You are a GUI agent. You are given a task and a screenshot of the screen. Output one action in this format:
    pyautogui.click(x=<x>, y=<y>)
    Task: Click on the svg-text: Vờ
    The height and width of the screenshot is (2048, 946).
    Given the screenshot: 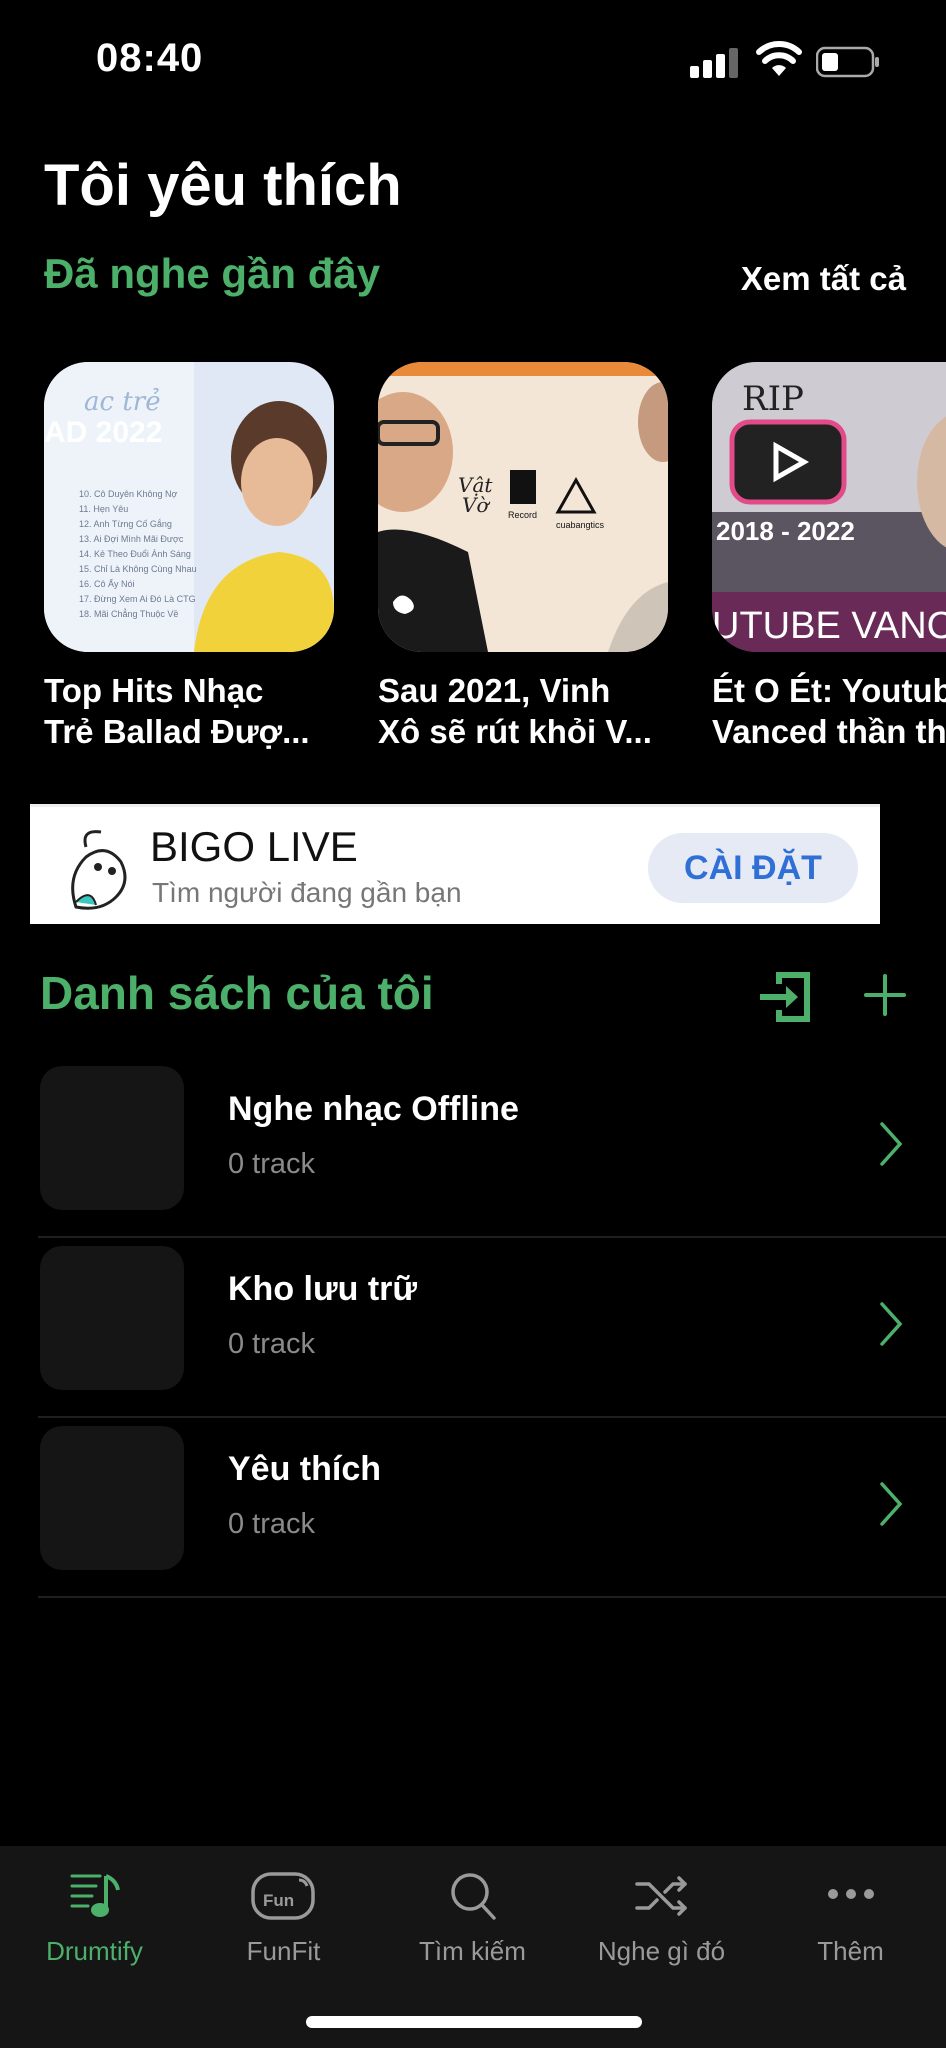 What is the action you would take?
    pyautogui.click(x=476, y=505)
    